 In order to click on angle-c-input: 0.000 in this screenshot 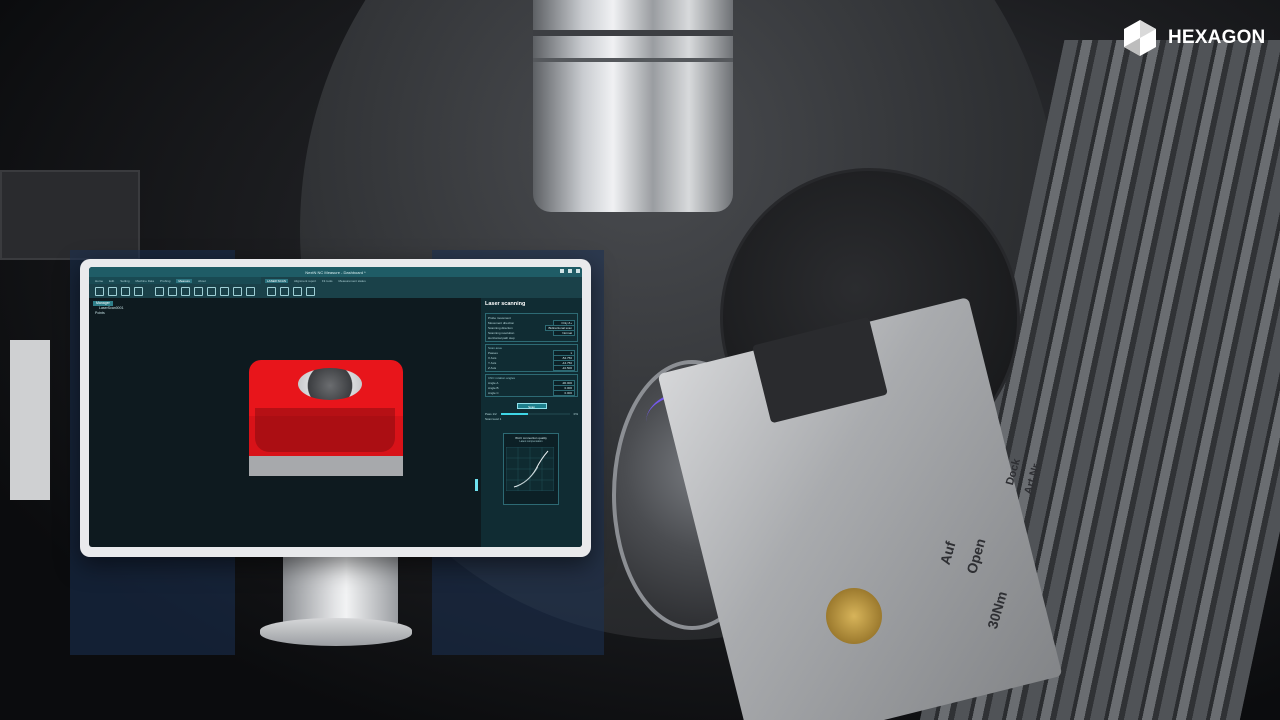, I will do `click(564, 392)`.